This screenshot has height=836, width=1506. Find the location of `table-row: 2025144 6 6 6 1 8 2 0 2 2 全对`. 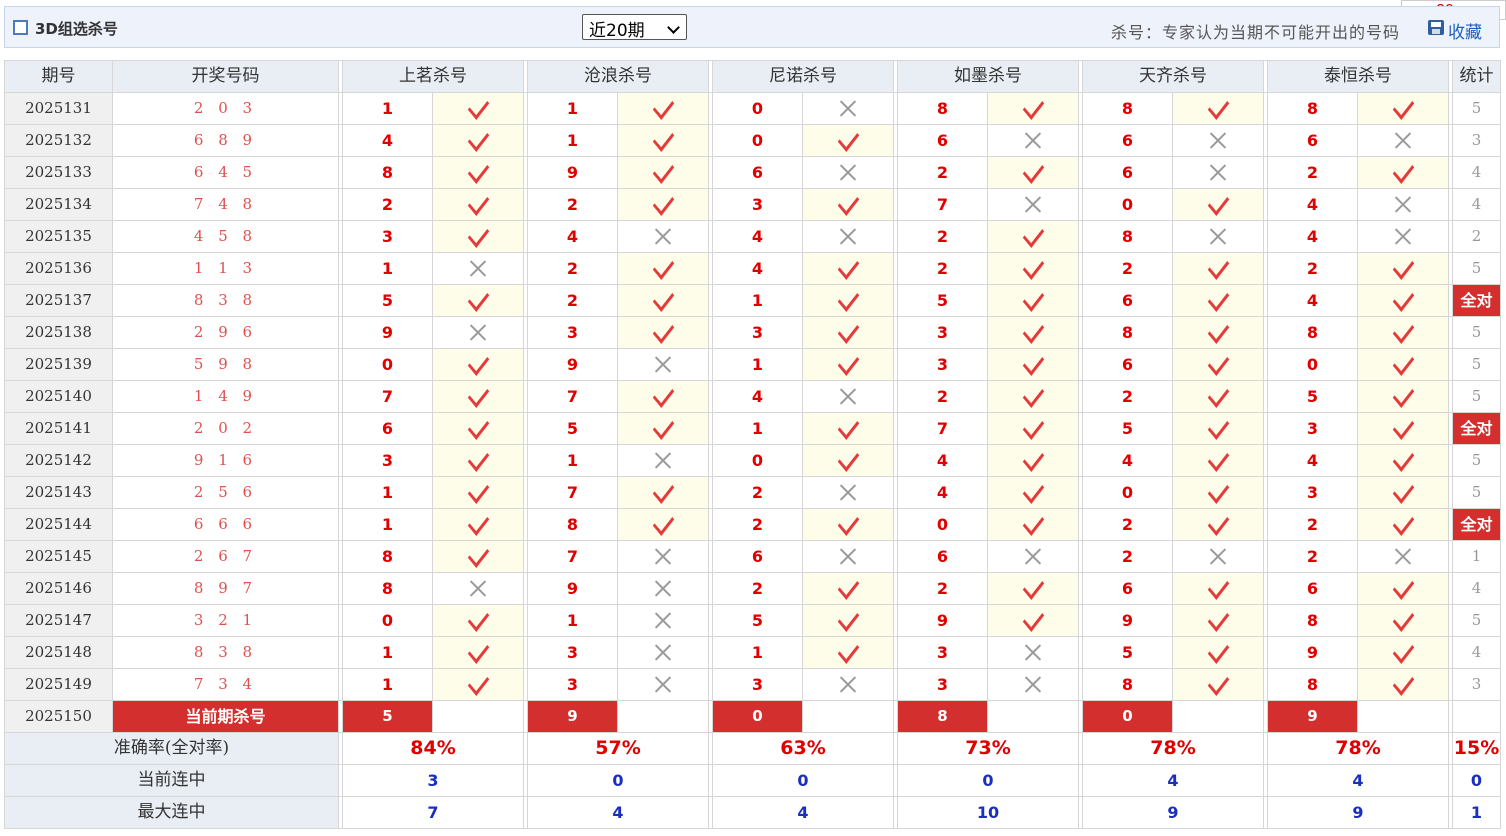

table-row: 2025144 6 6 6 1 8 2 0 2 2 全对 is located at coordinates (752, 524).